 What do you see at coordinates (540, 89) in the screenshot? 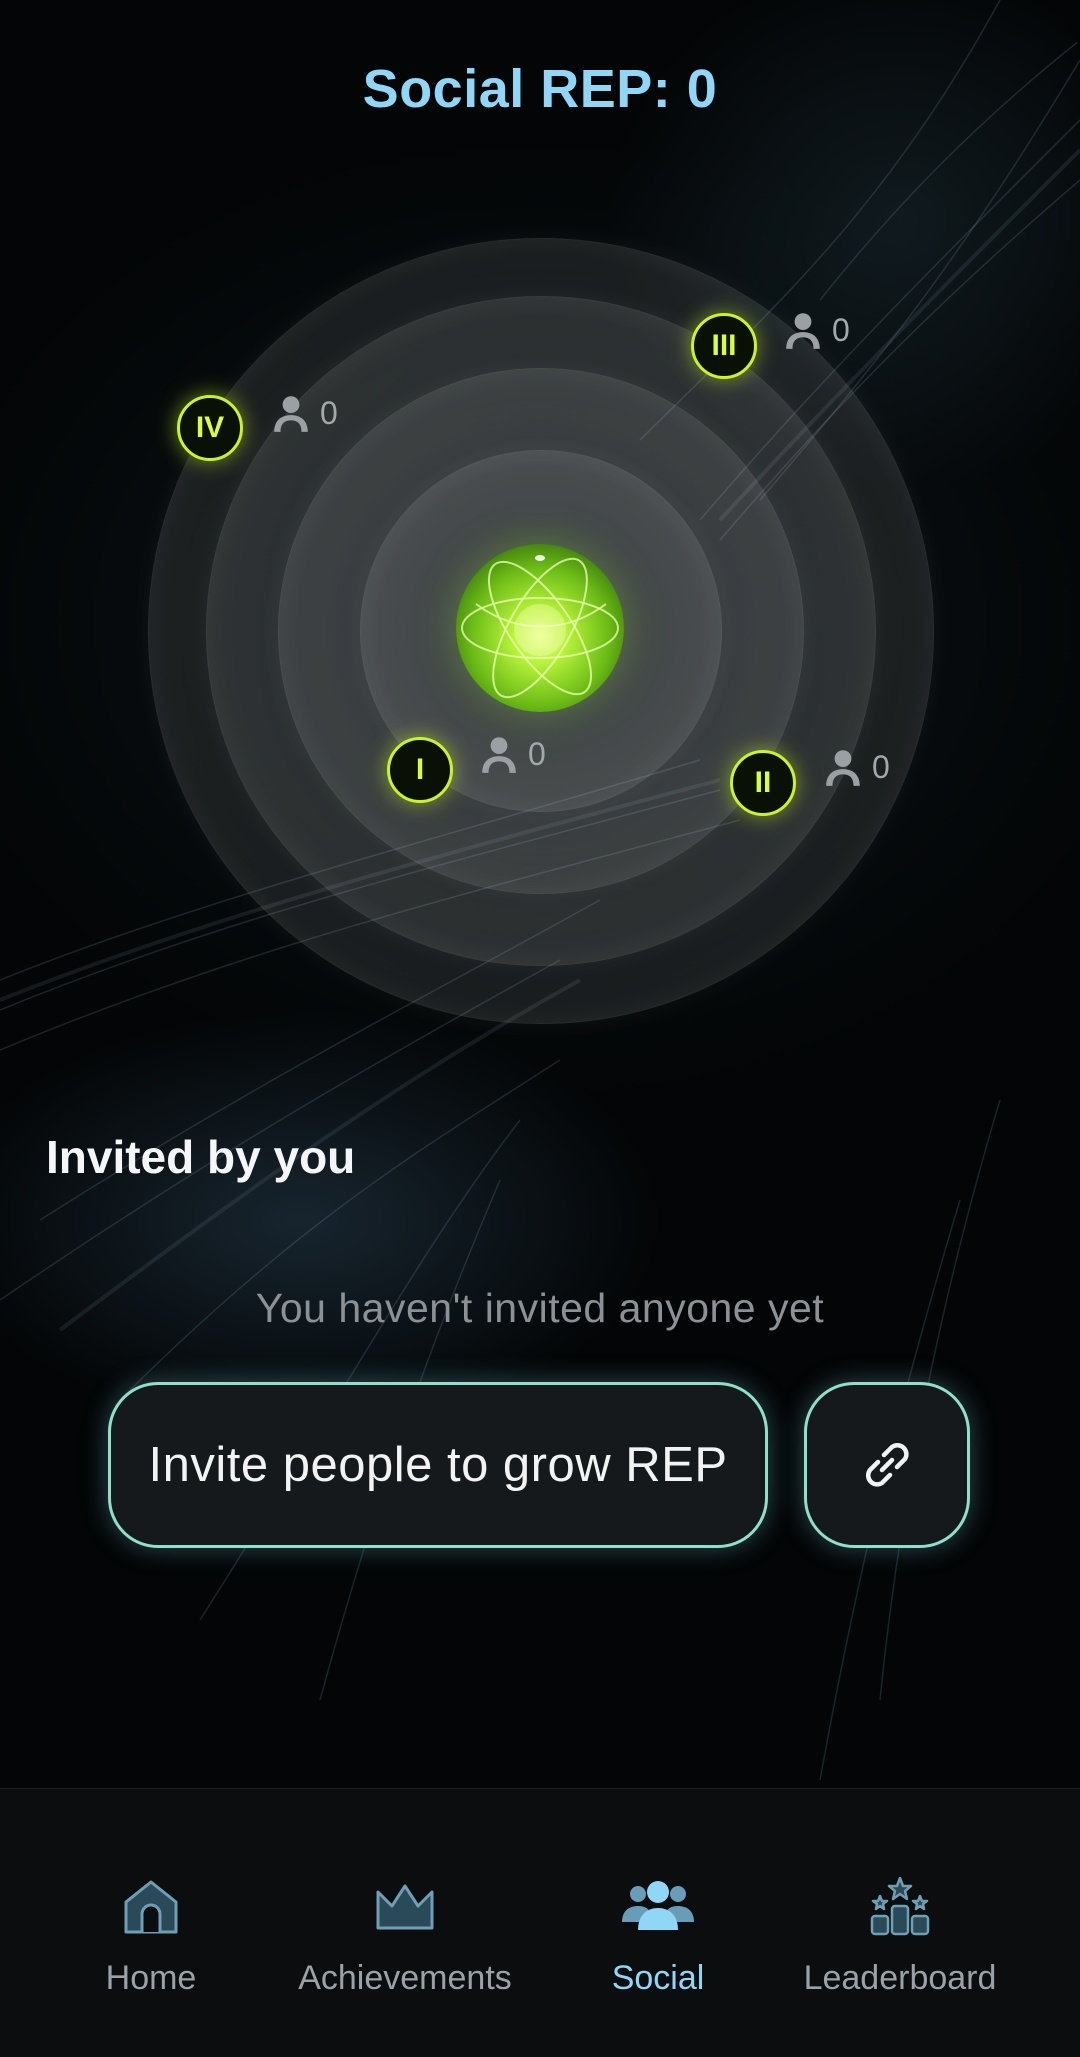
I see `social-rep-title: Social REP: 0` at bounding box center [540, 89].